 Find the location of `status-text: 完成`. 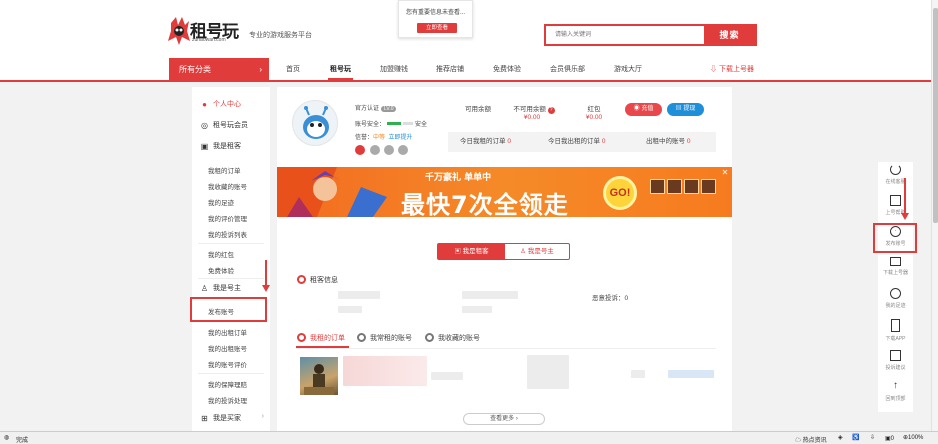

status-text: 完成 is located at coordinates (22, 441).